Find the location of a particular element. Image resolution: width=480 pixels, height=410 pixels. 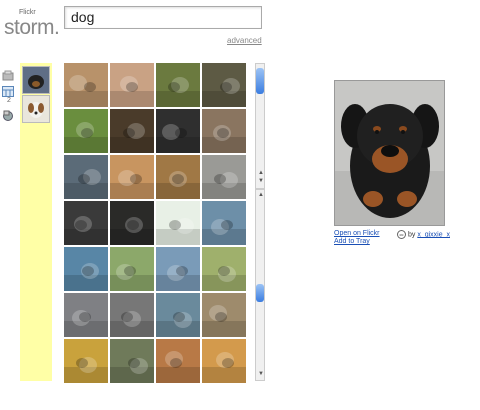

scrollbar-upper: ▲ ▼ is located at coordinates (260, 126).